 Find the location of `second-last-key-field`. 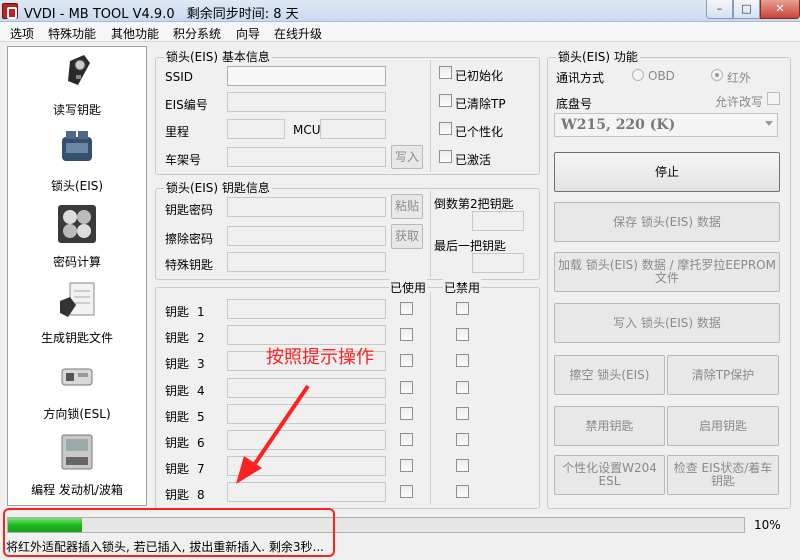

second-last-key-field is located at coordinates (498, 221).